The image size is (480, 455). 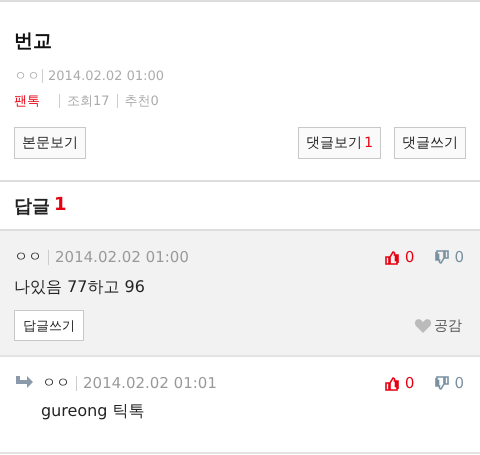 What do you see at coordinates (122, 257) in the screenshot?
I see `comment-date: 2014.02.02 01:00` at bounding box center [122, 257].